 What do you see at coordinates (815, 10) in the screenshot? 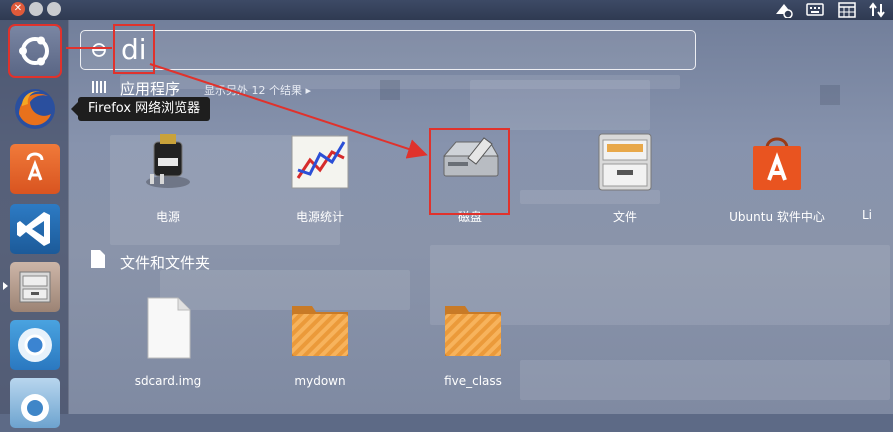
I see `keyboard-icon` at bounding box center [815, 10].